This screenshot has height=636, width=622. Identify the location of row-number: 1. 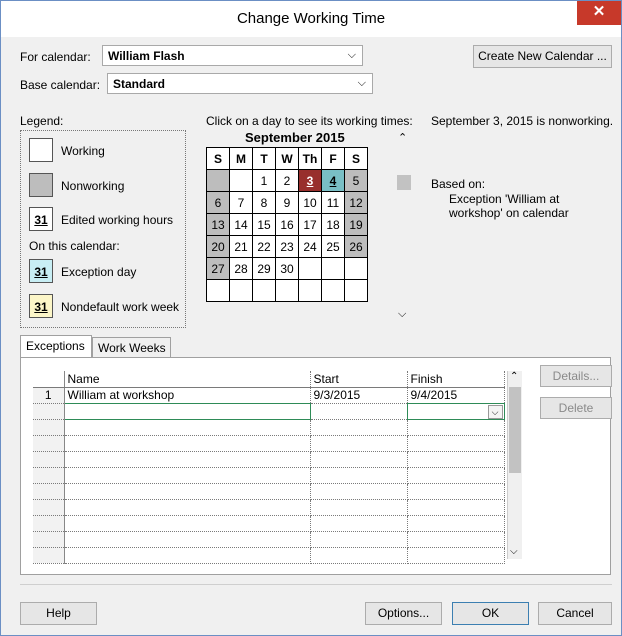
(49, 395).